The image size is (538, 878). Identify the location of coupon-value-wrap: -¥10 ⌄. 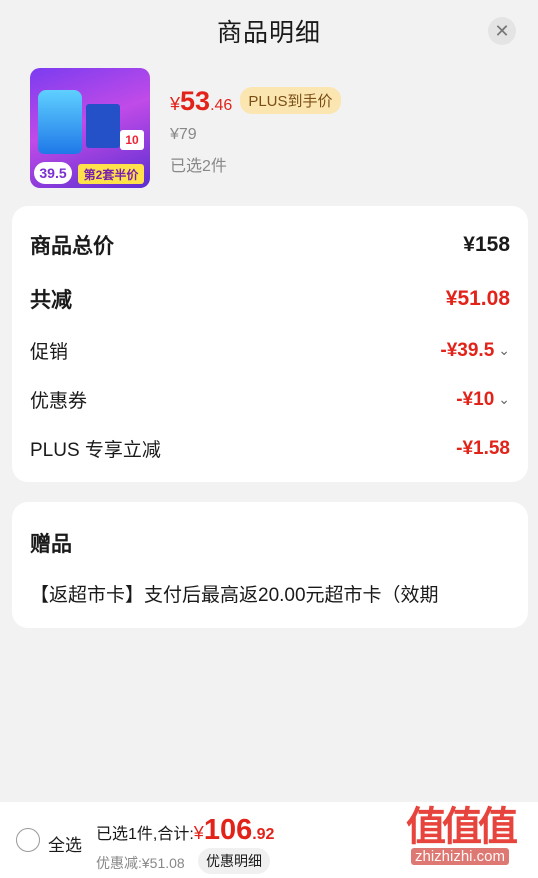
(483, 400).